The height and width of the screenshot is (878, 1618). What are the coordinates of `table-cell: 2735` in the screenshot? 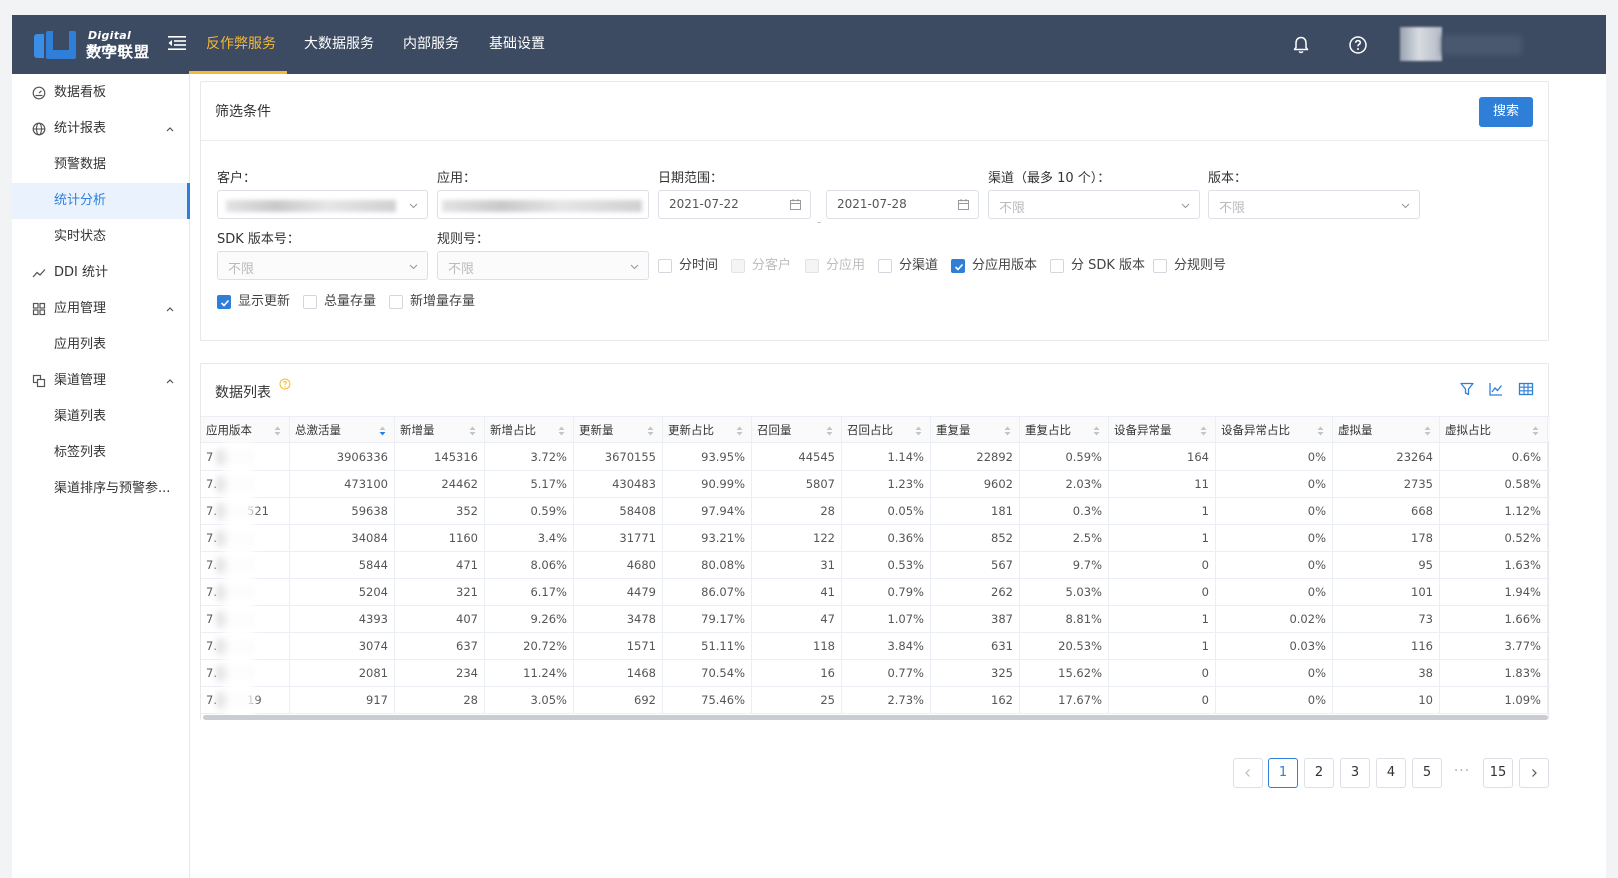 It's located at (1386, 484).